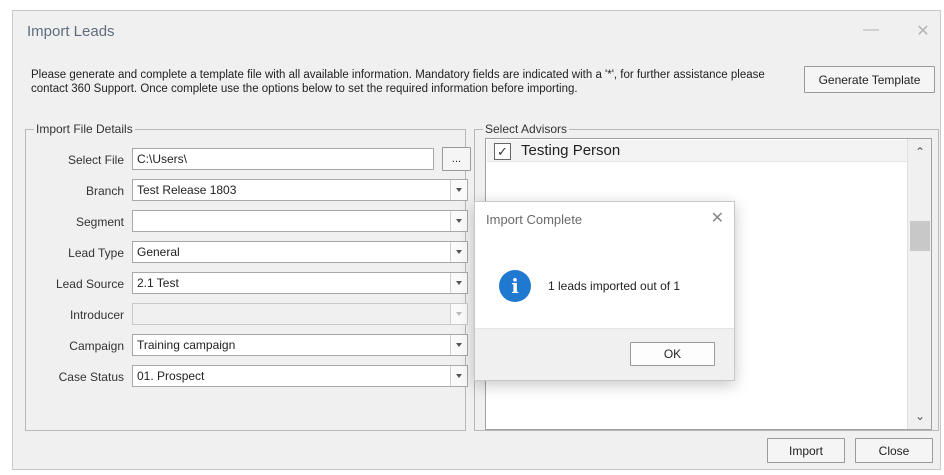  Describe the element at coordinates (806, 450) in the screenshot. I see `import-button: Import` at that location.